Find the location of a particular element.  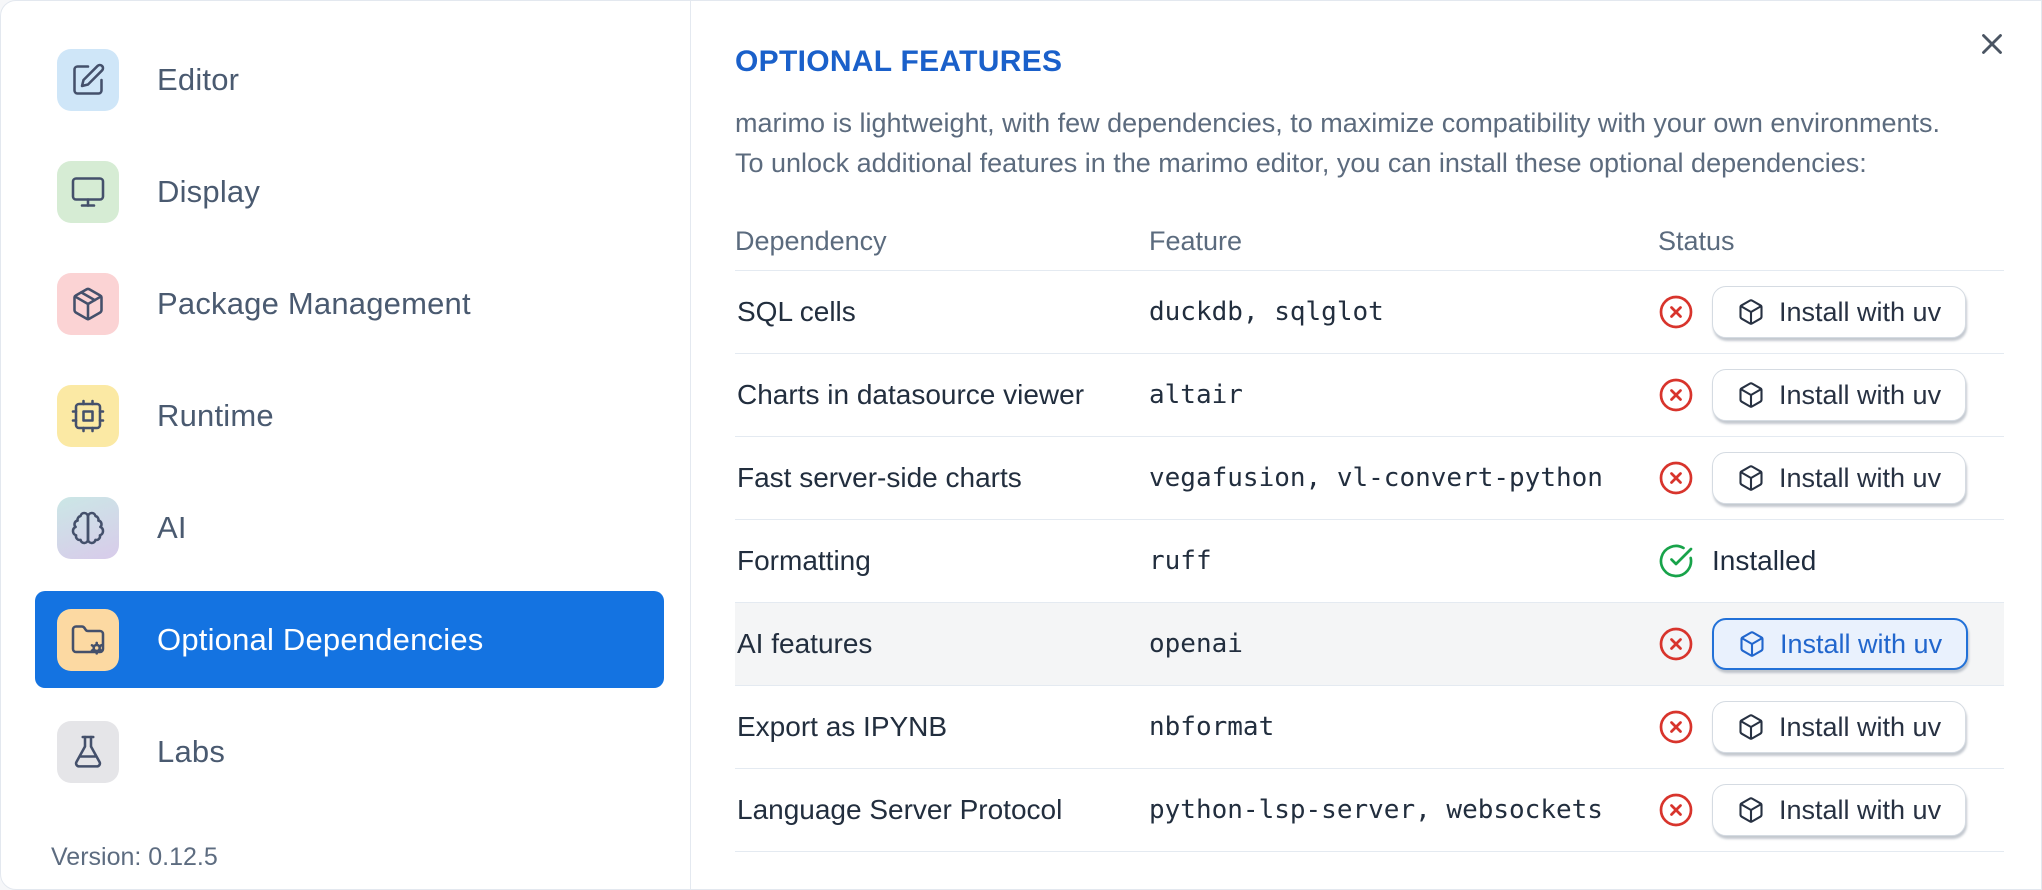

monitor-icon is located at coordinates (88, 191).